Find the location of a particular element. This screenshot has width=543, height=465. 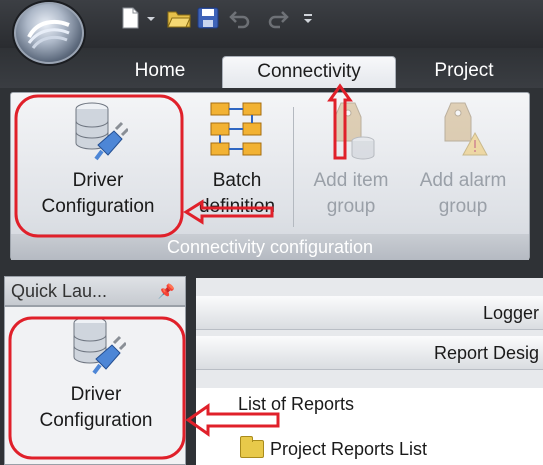

application-menu-button is located at coordinates (49, 33).